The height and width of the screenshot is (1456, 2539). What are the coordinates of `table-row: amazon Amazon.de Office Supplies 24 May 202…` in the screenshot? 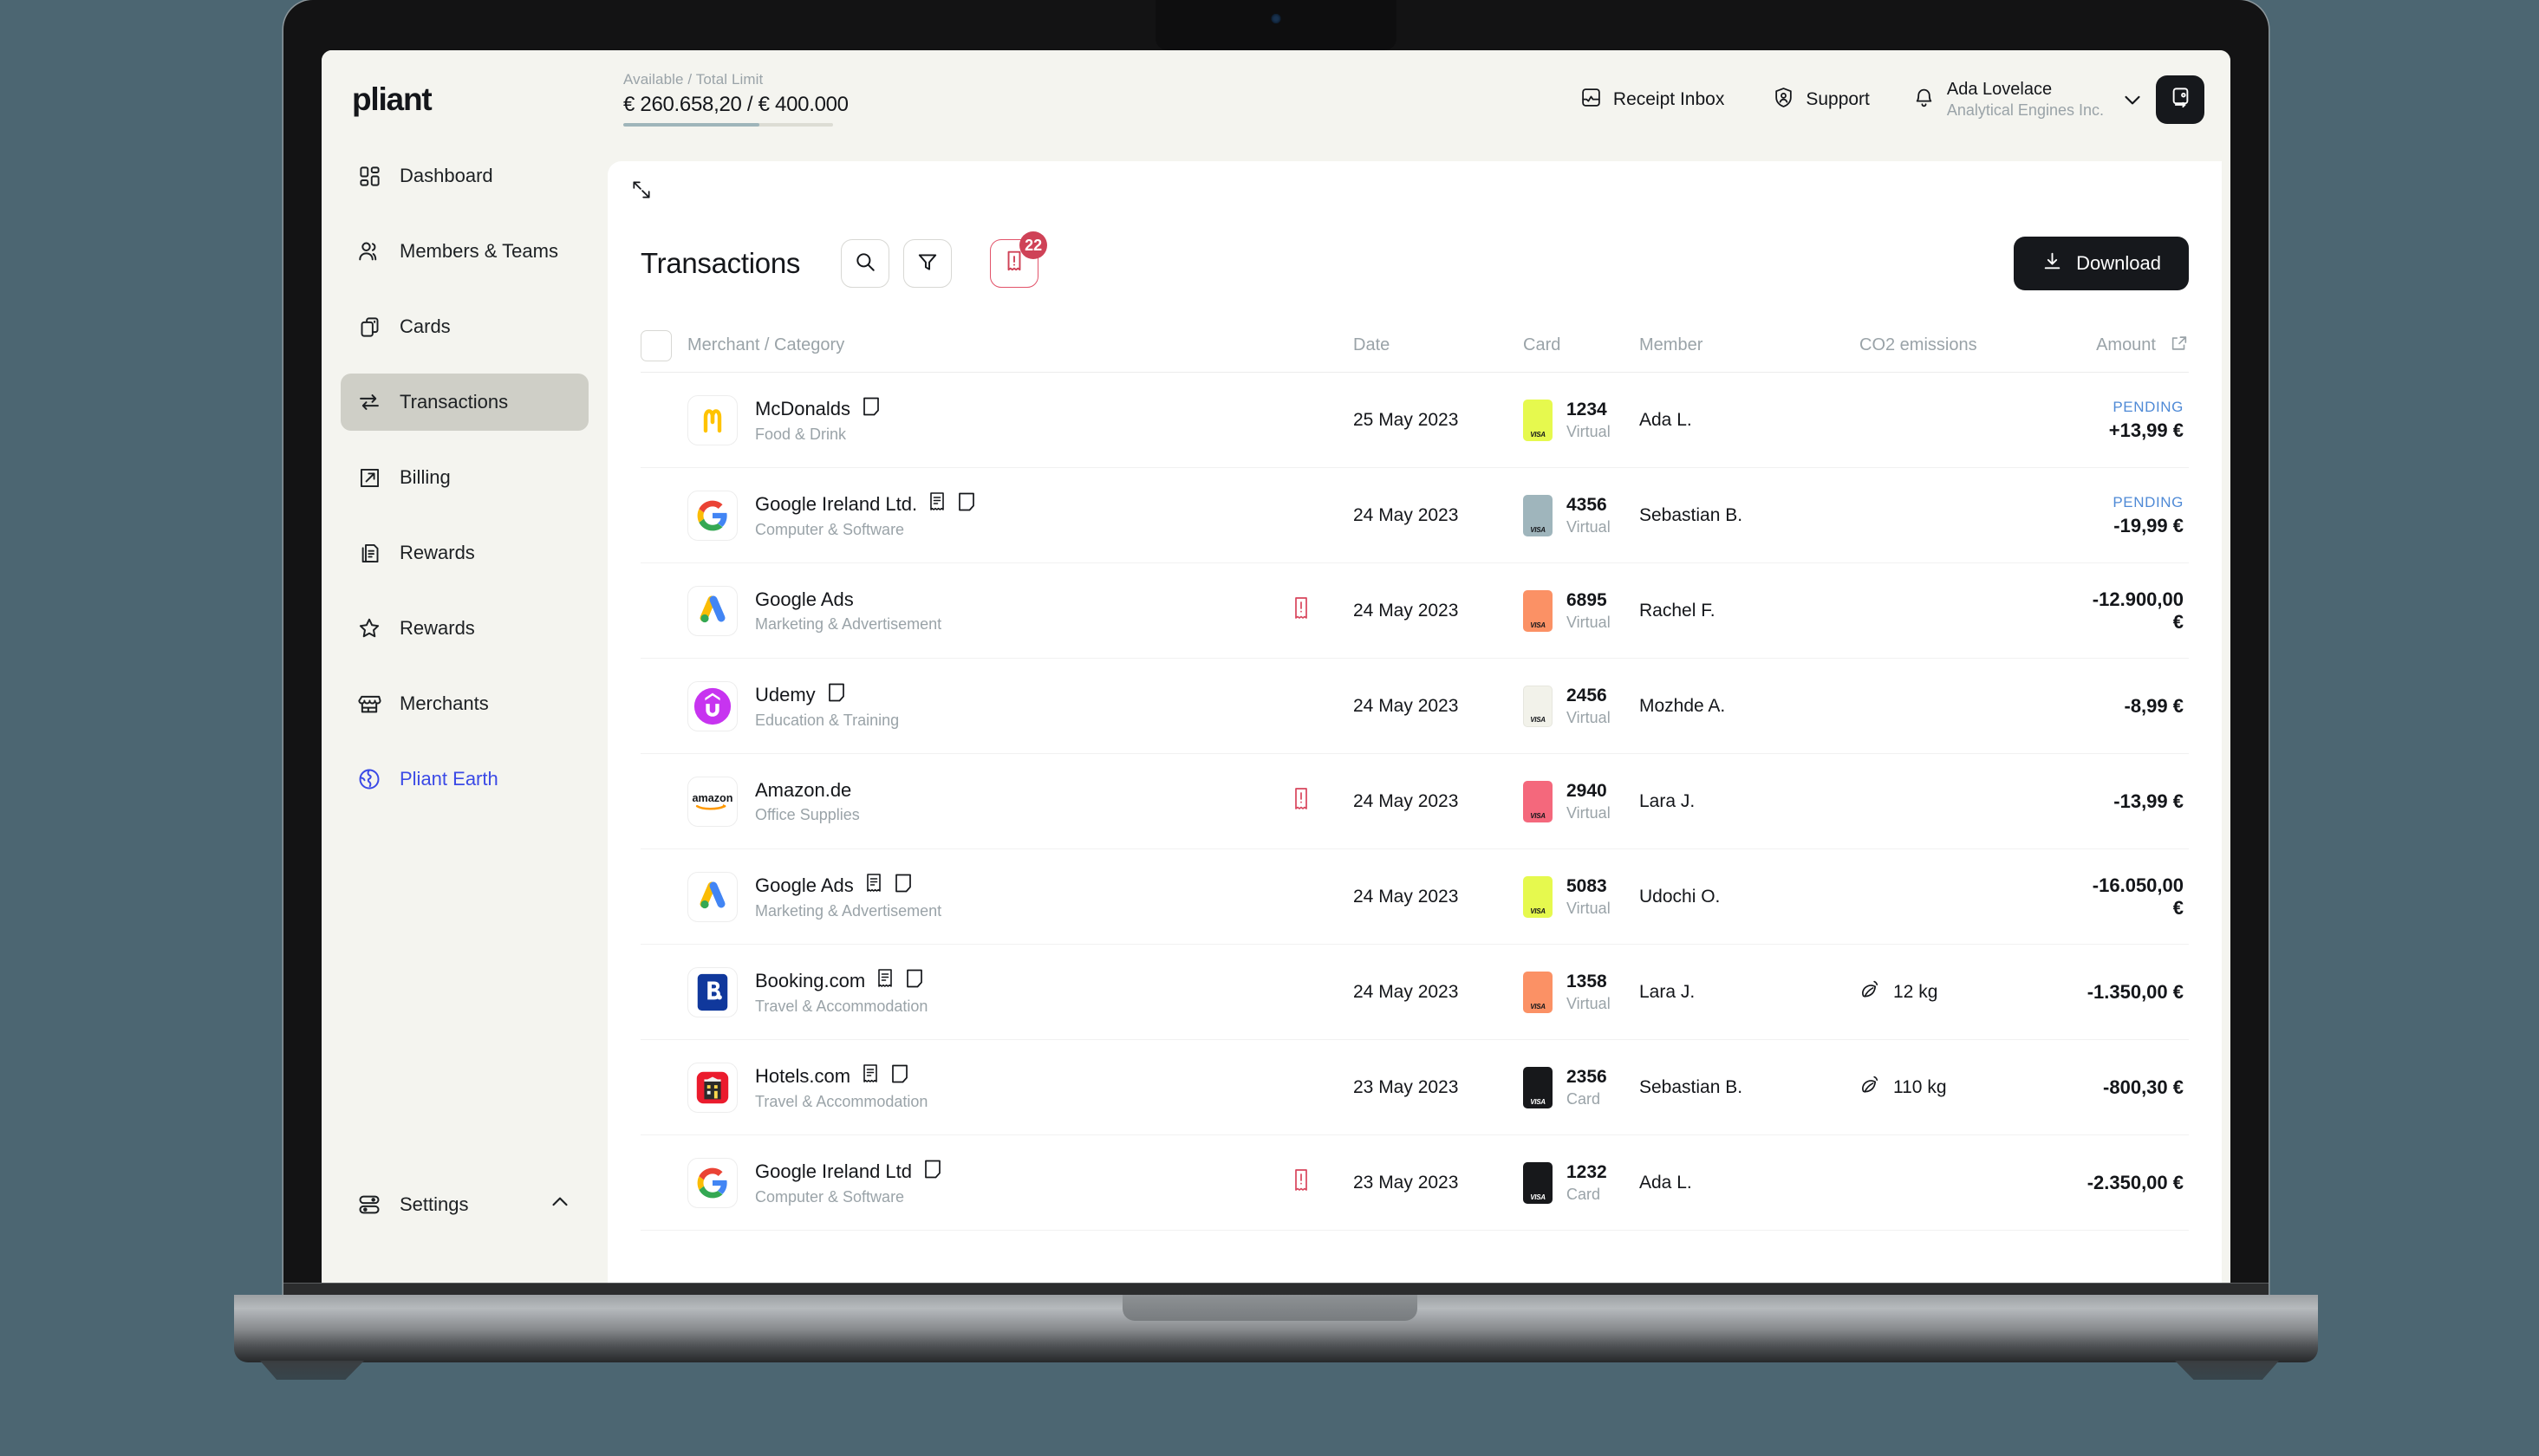 It's located at (1415, 801).